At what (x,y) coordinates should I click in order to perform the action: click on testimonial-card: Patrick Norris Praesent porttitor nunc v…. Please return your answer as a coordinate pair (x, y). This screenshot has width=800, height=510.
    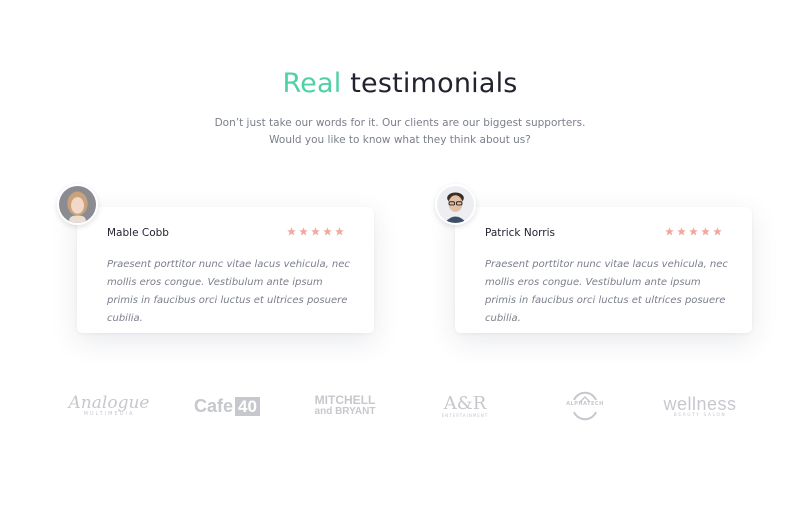
    Looking at the image, I should click on (603, 270).